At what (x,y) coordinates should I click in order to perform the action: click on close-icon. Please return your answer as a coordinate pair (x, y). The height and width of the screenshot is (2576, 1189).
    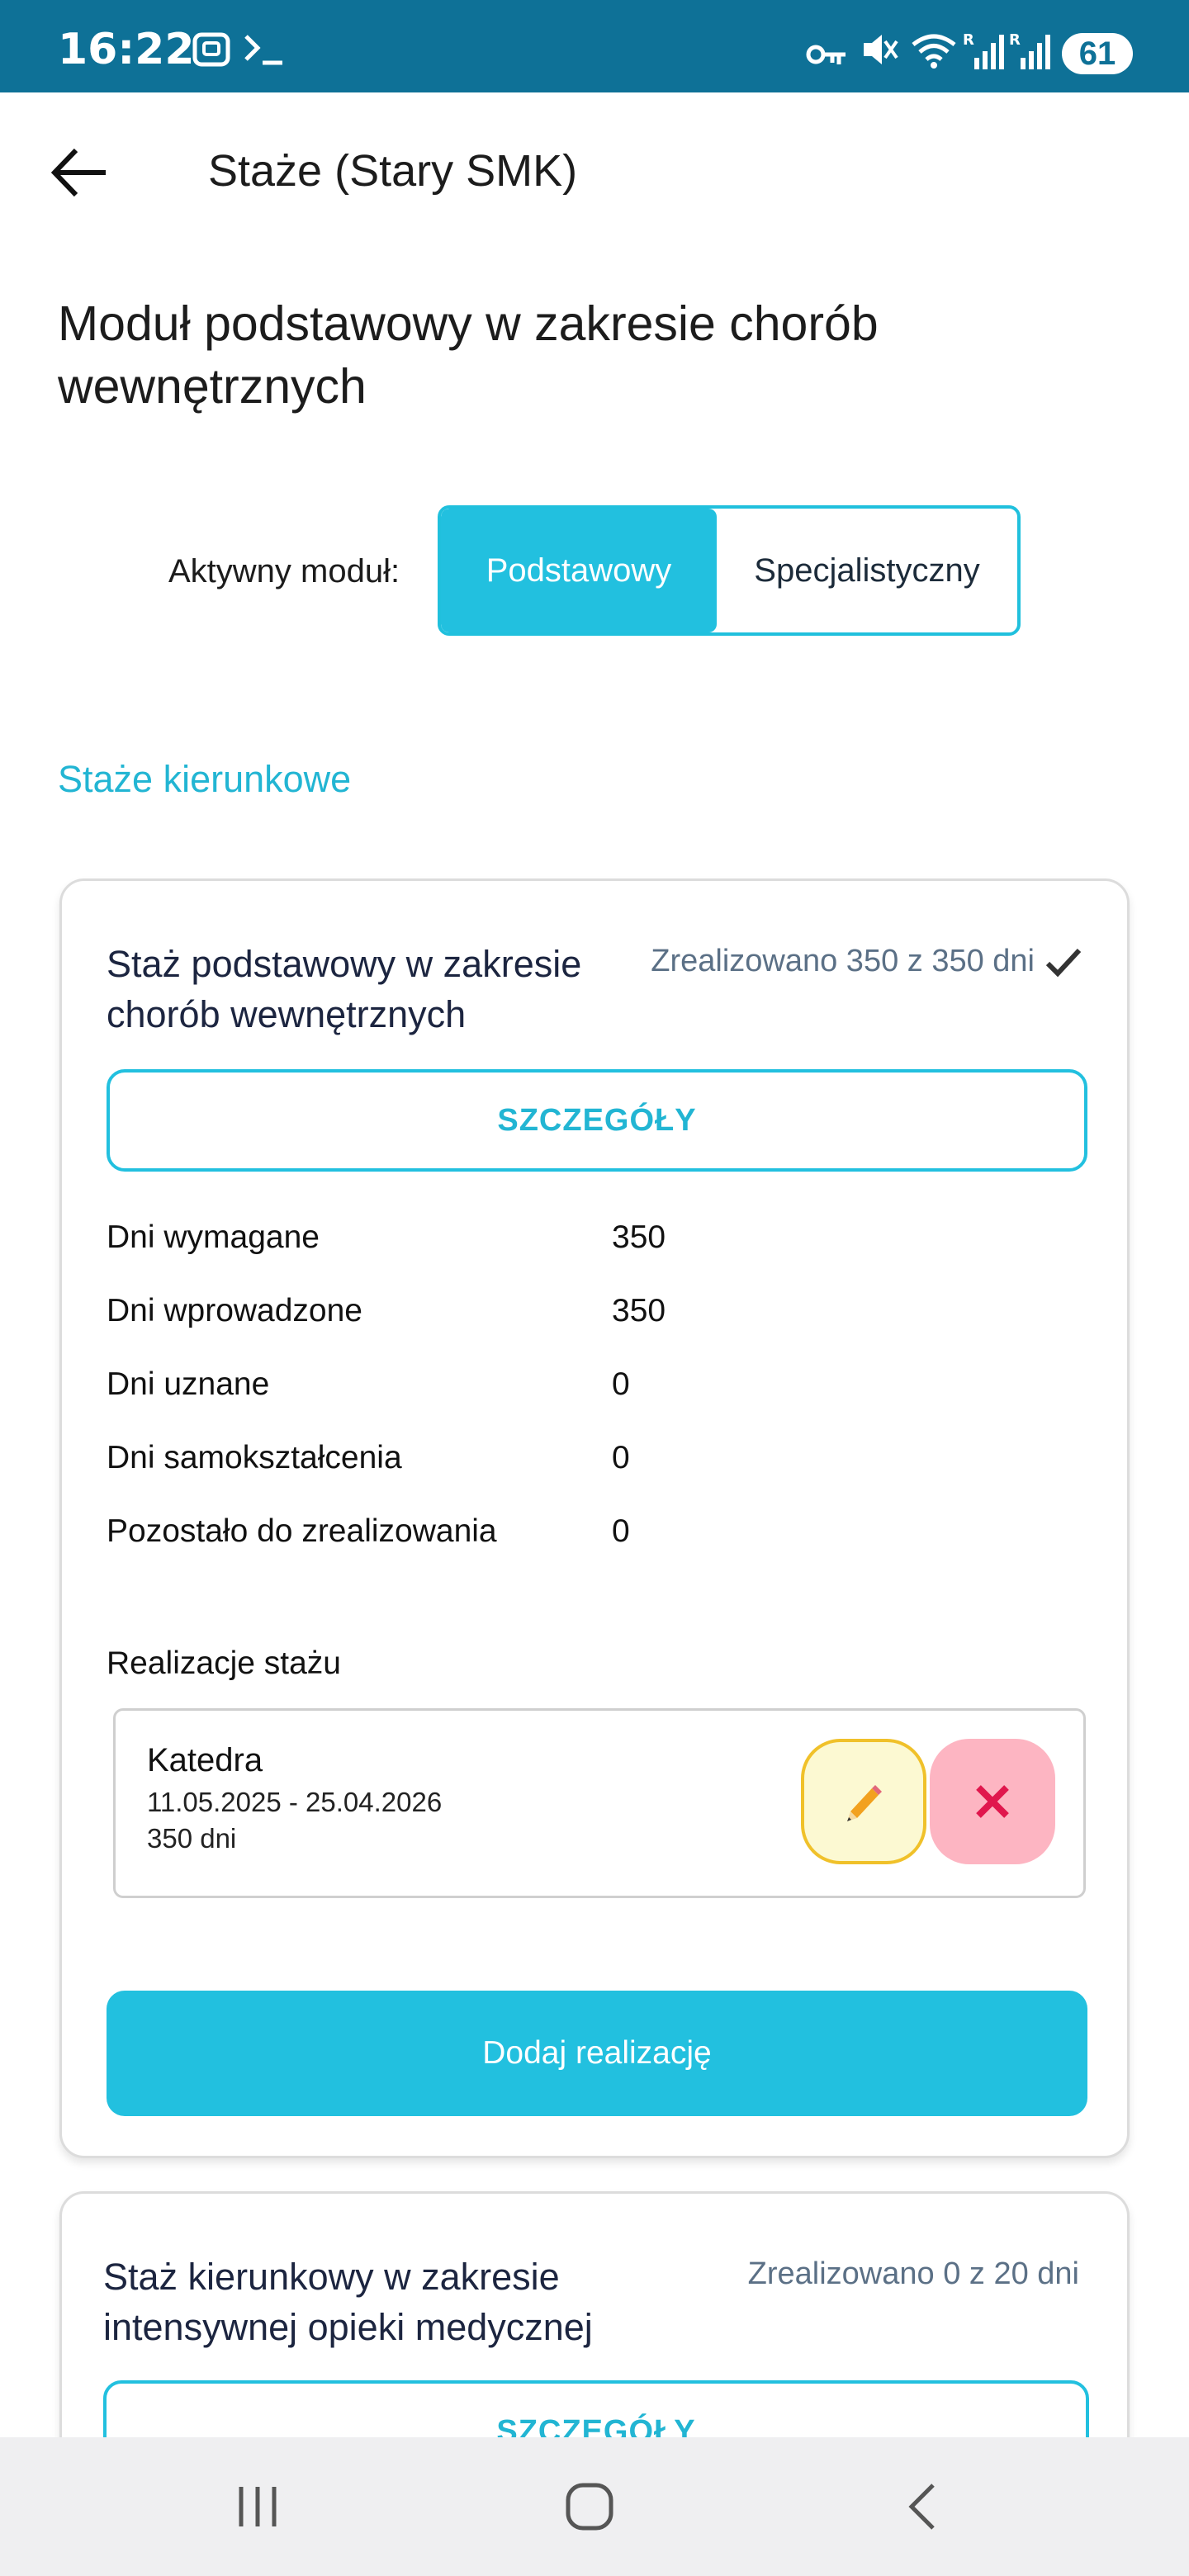
    Looking at the image, I should click on (992, 1801).